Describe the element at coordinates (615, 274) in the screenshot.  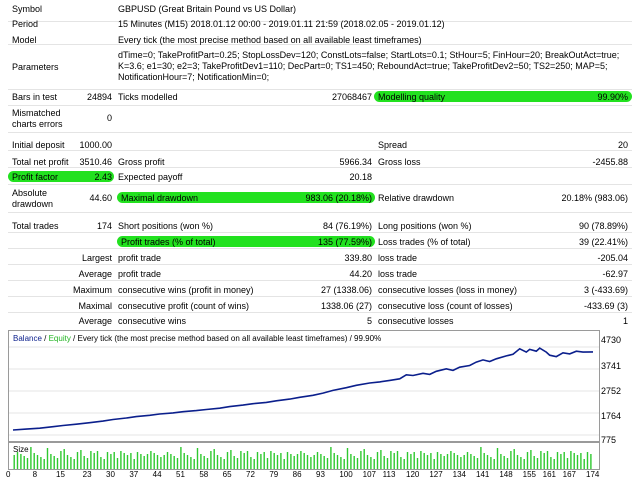
I see `average-loss-value: -62.97` at that location.